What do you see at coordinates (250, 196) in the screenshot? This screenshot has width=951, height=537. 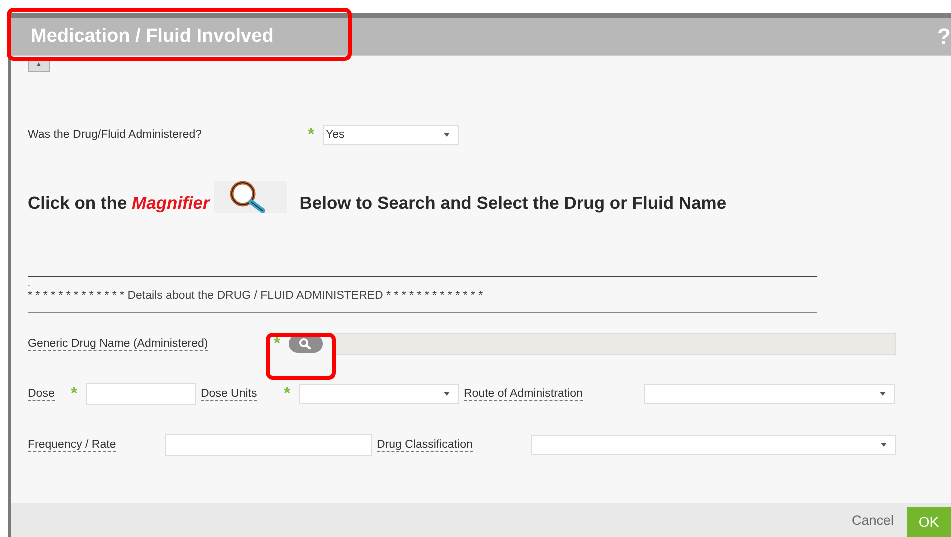 I see `magnifier-icon` at bounding box center [250, 196].